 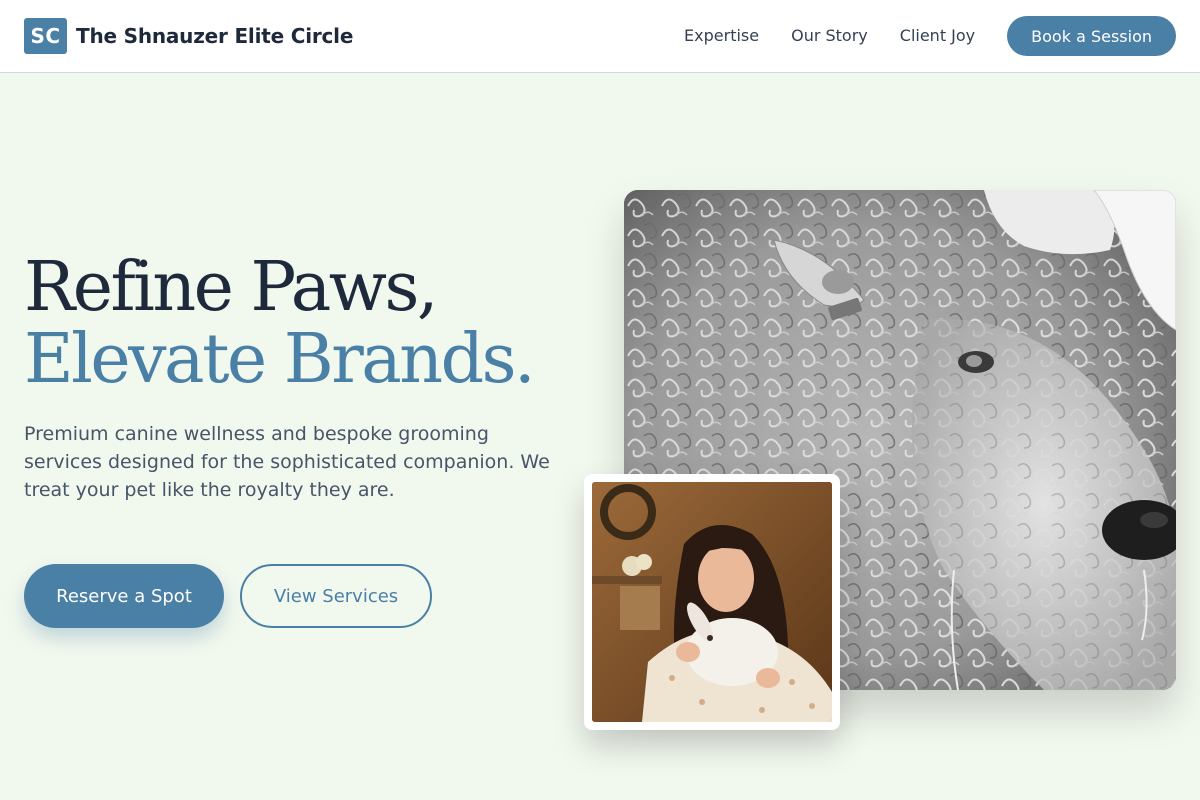 I want to click on brand: SC The Shnauzer Elite Circle, so click(x=188, y=36).